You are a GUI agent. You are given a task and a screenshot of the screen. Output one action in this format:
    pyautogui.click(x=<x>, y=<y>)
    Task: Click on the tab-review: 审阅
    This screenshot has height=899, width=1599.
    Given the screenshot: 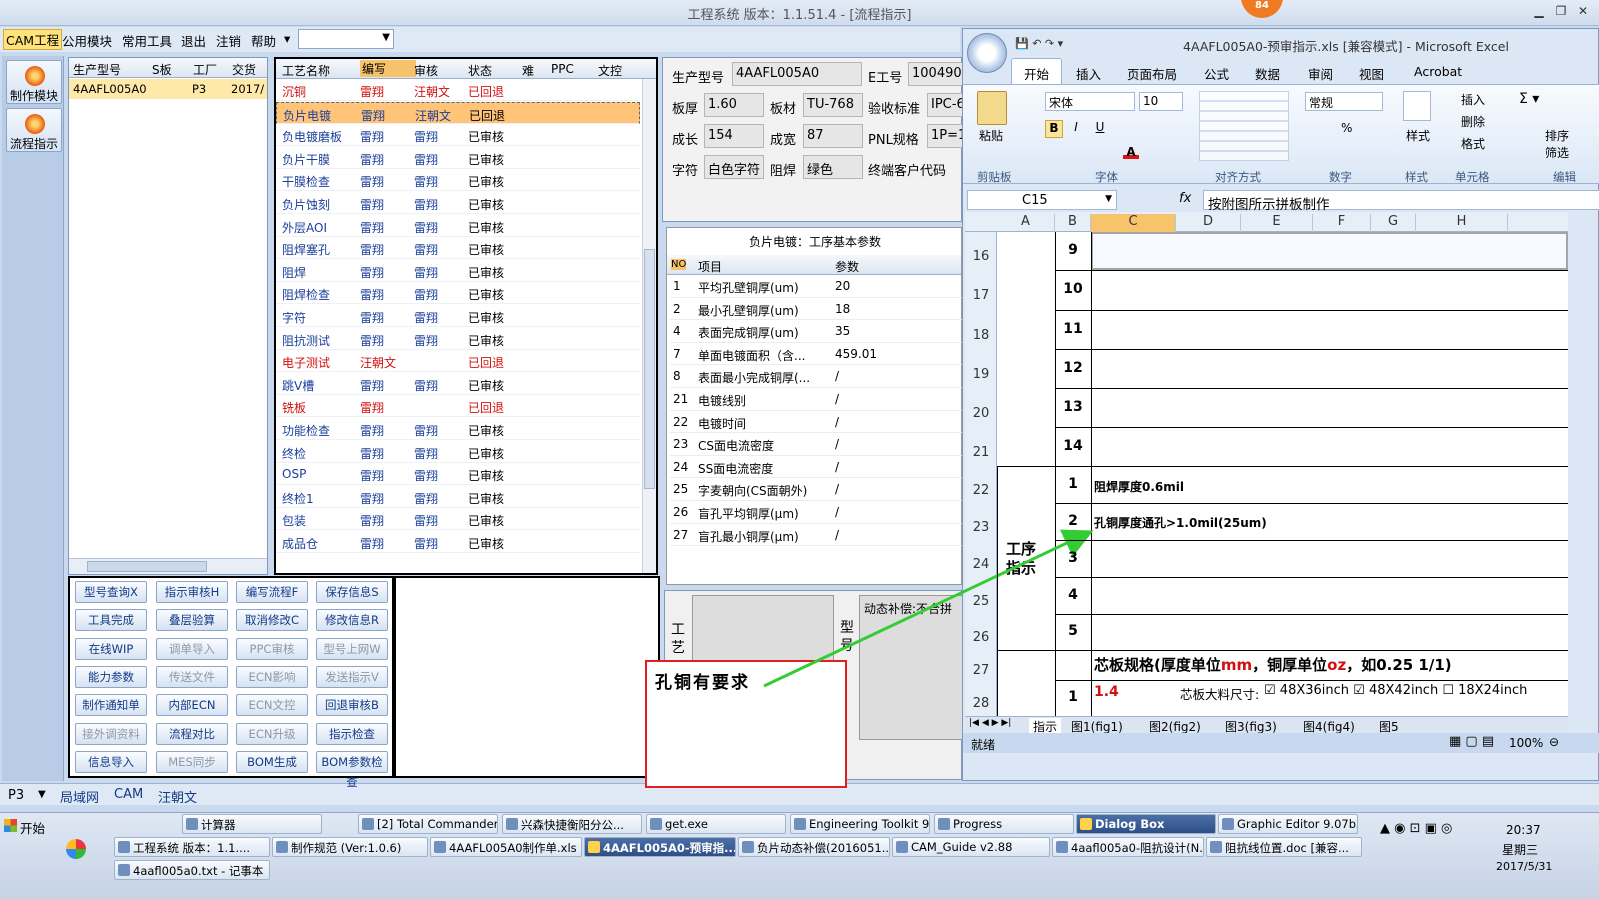 What is the action you would take?
    pyautogui.click(x=1320, y=73)
    